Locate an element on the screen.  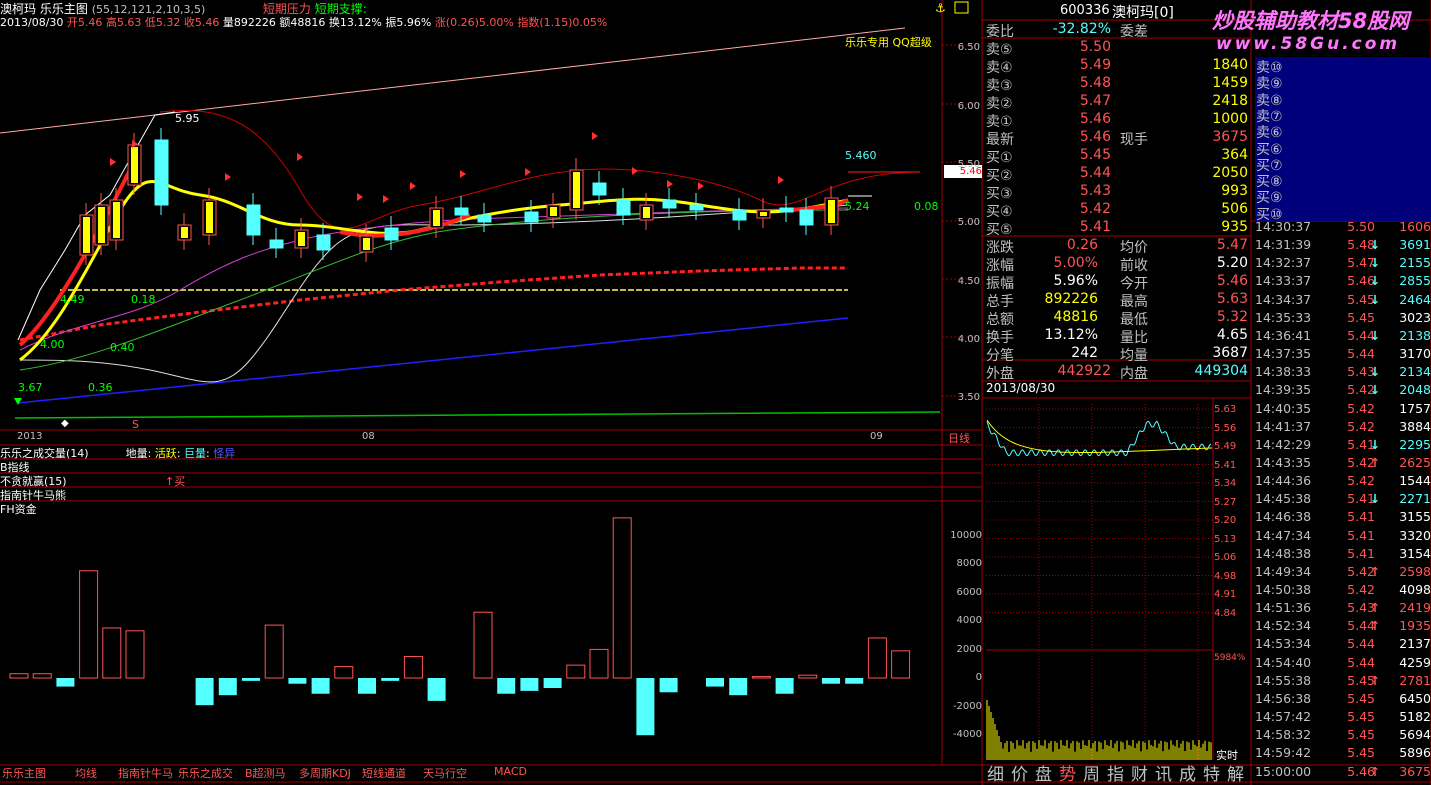
tick-price: 5.45 is located at coordinates (1361, 735).